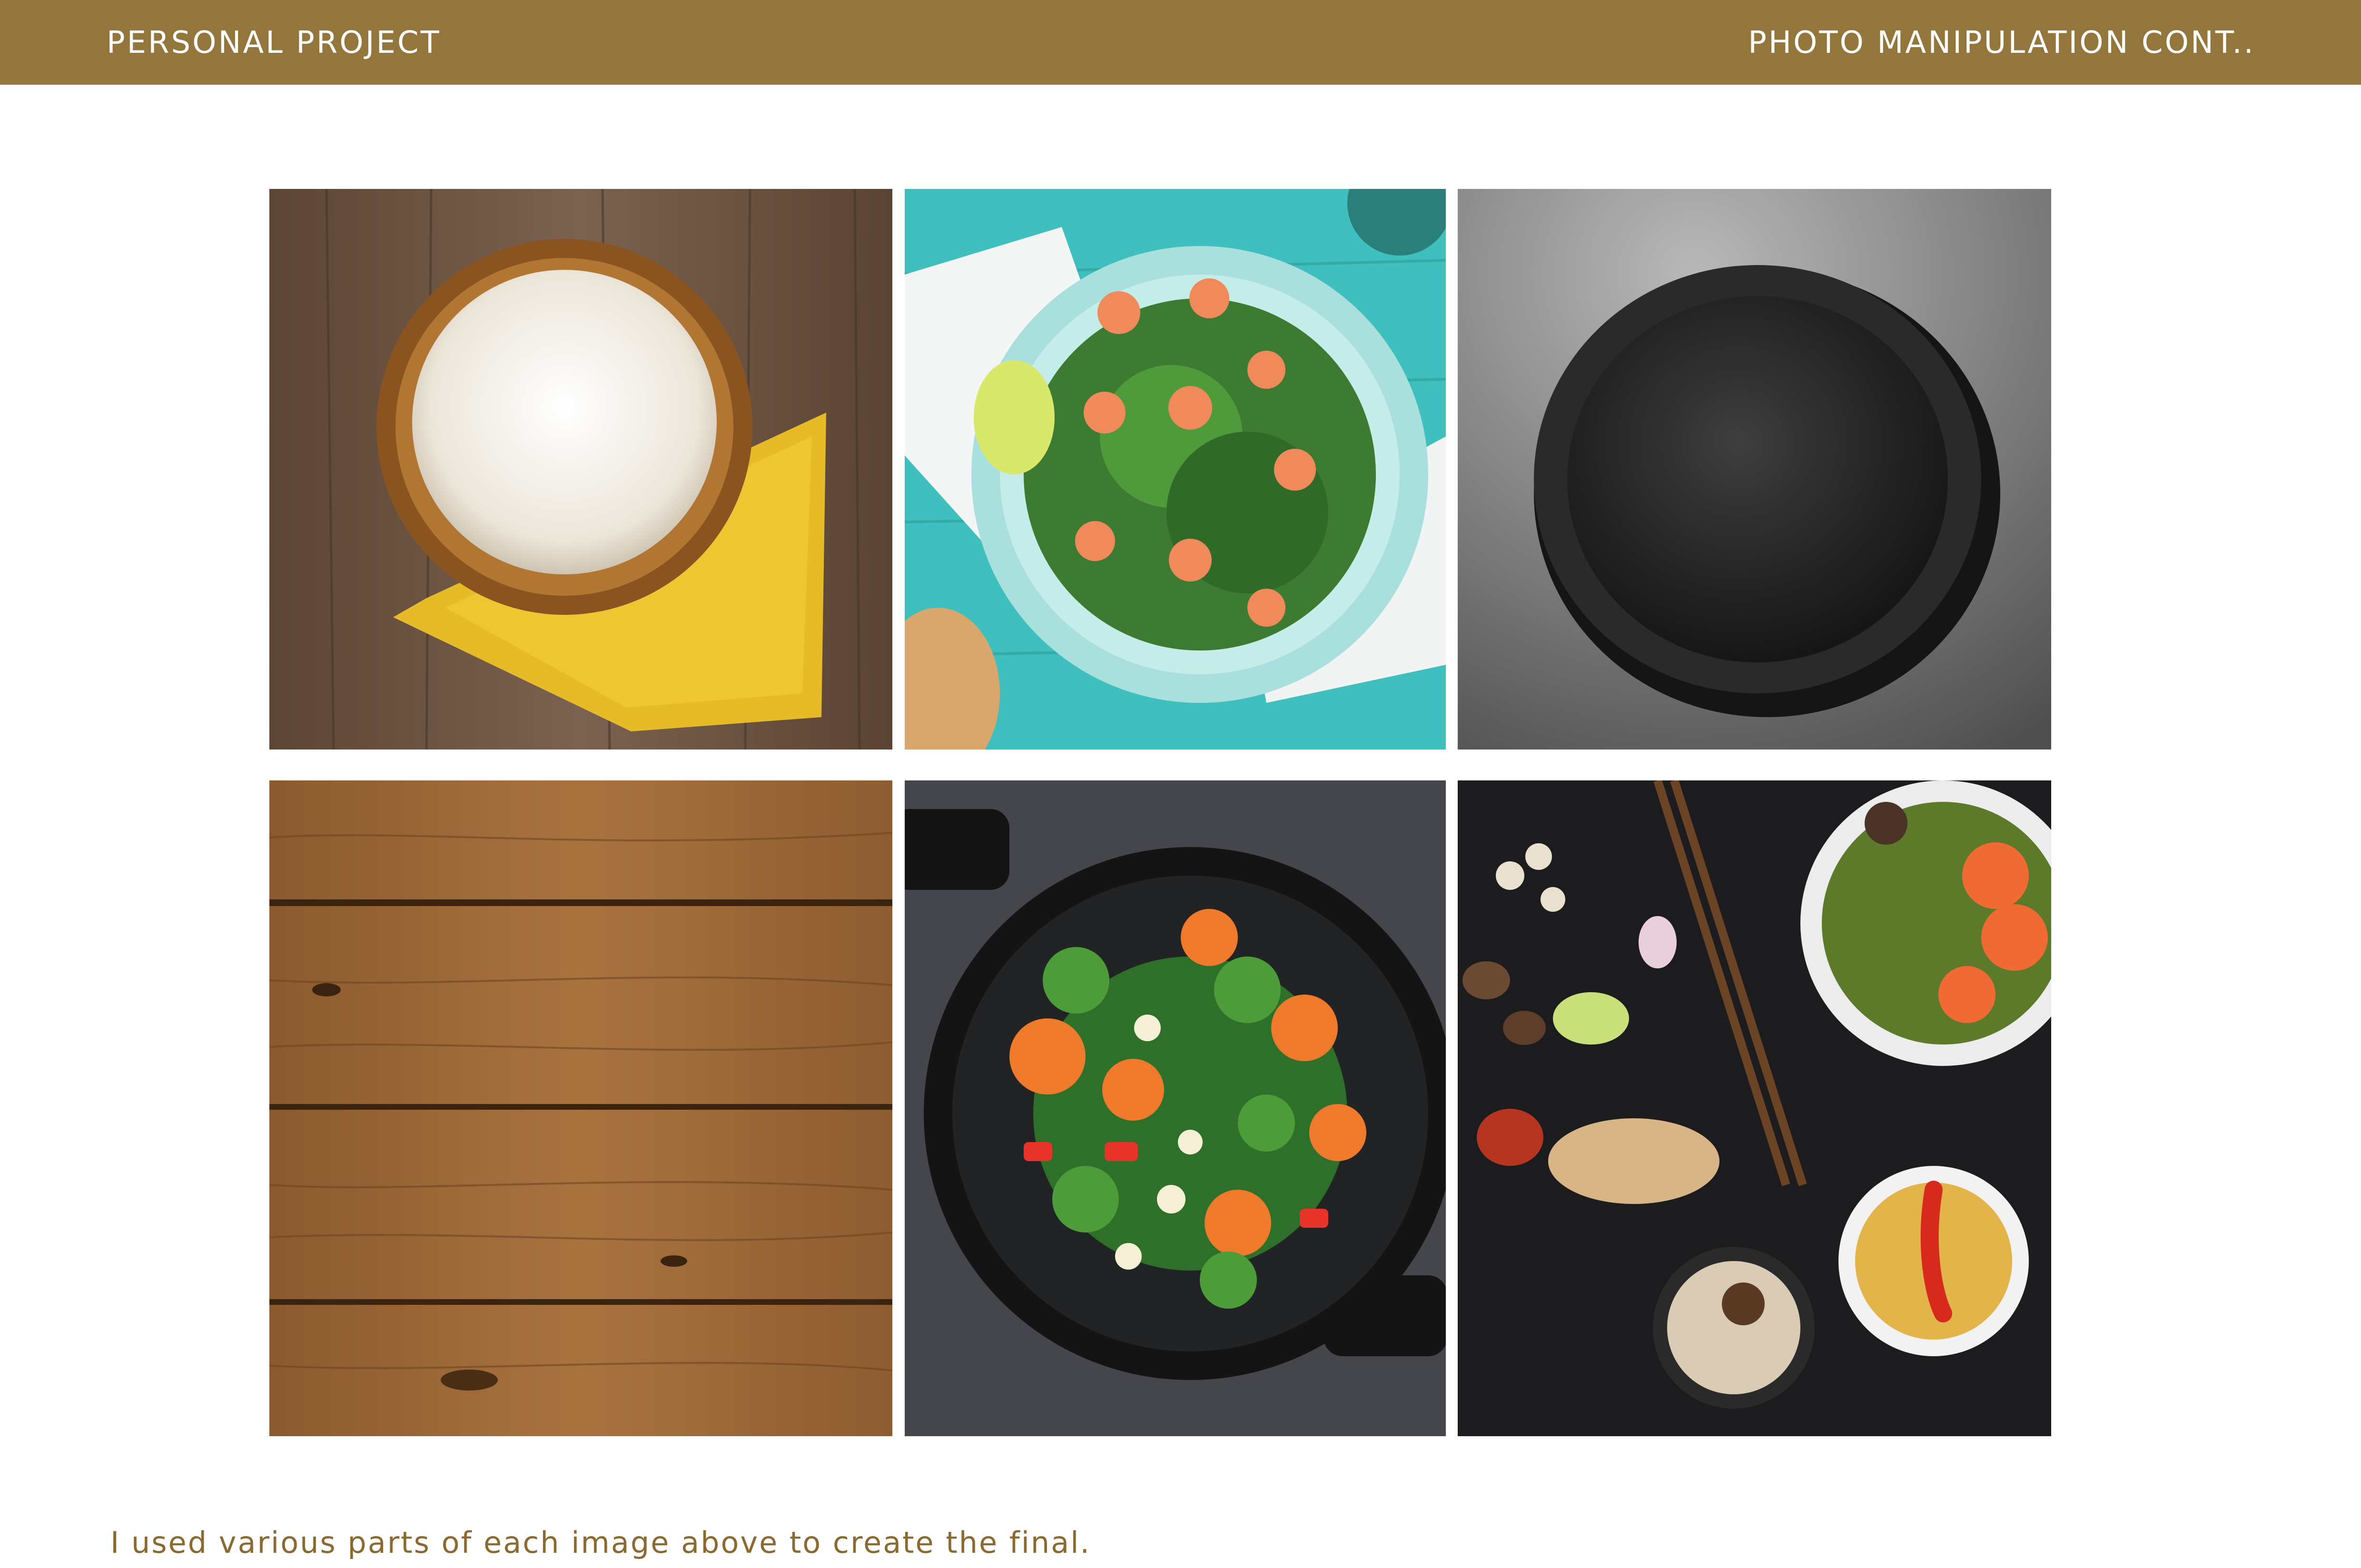 Image resolution: width=2361 pixels, height=1568 pixels. Describe the element at coordinates (1175, 1108) in the screenshot. I see `vegetable-wok-photo` at that location.